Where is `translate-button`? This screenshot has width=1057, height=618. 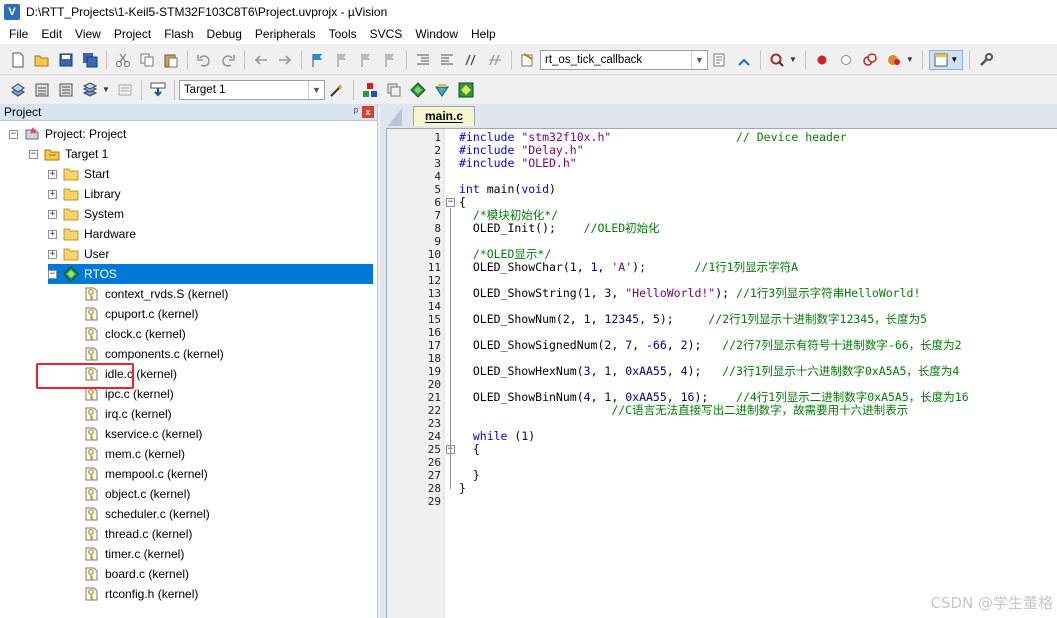
translate-button is located at coordinates (18, 90).